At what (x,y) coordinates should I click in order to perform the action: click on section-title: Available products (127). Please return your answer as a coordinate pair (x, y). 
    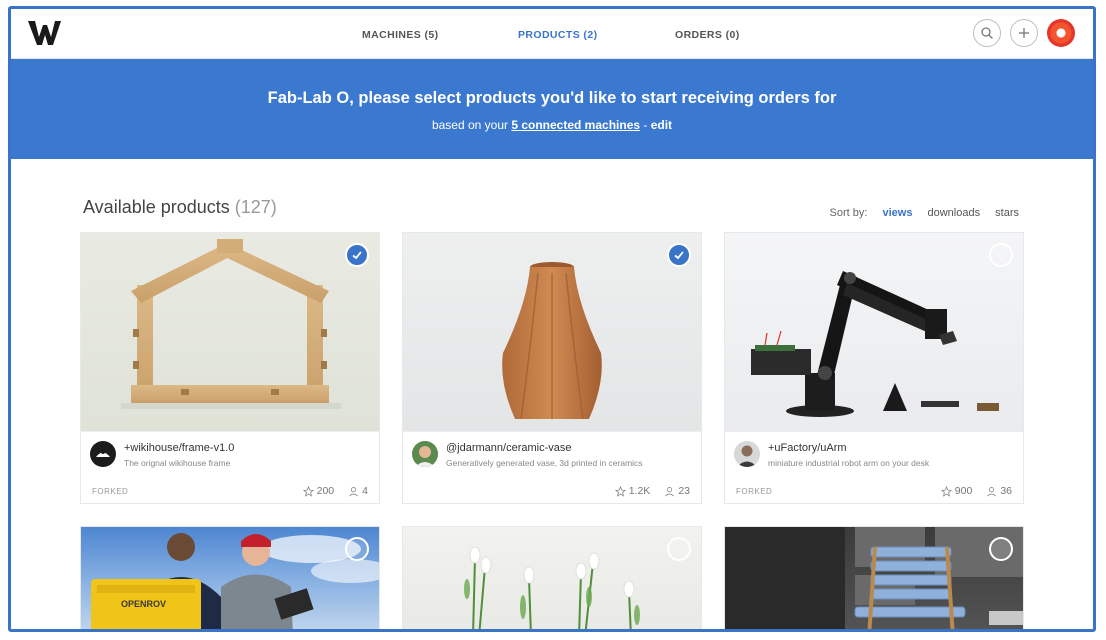
    Looking at the image, I should click on (180, 207).